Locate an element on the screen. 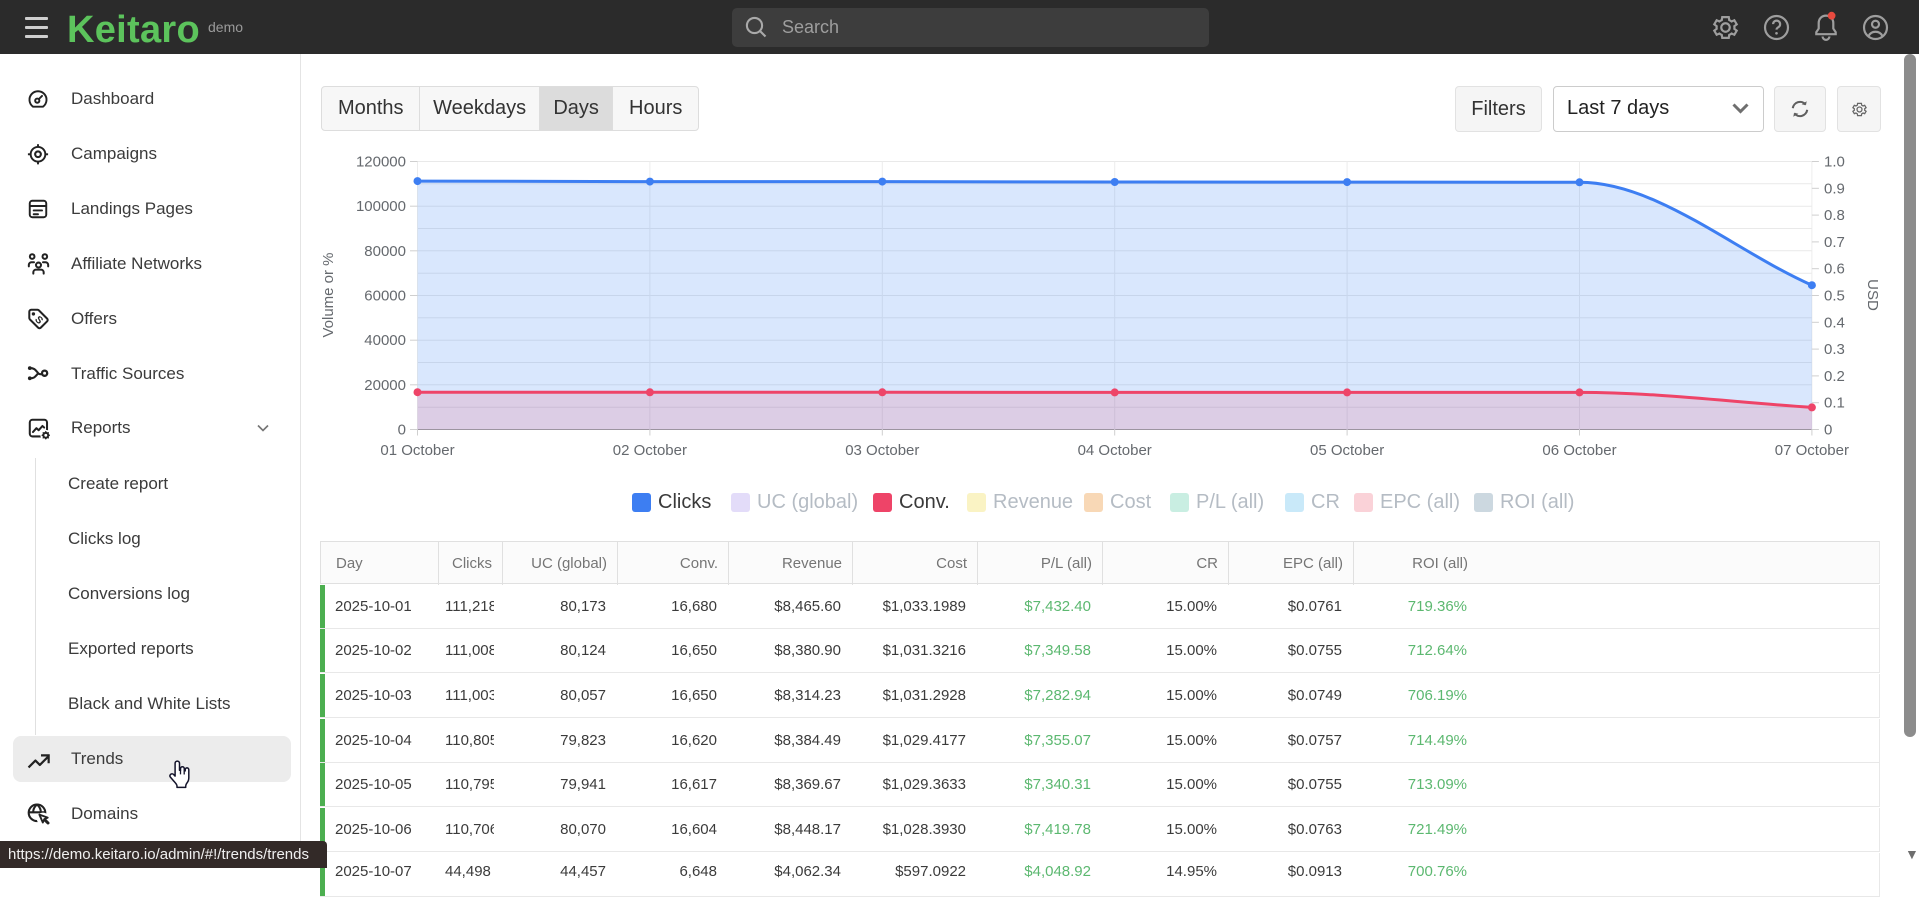 The width and height of the screenshot is (1919, 897). svg-text: 100000 is located at coordinates (381, 206).